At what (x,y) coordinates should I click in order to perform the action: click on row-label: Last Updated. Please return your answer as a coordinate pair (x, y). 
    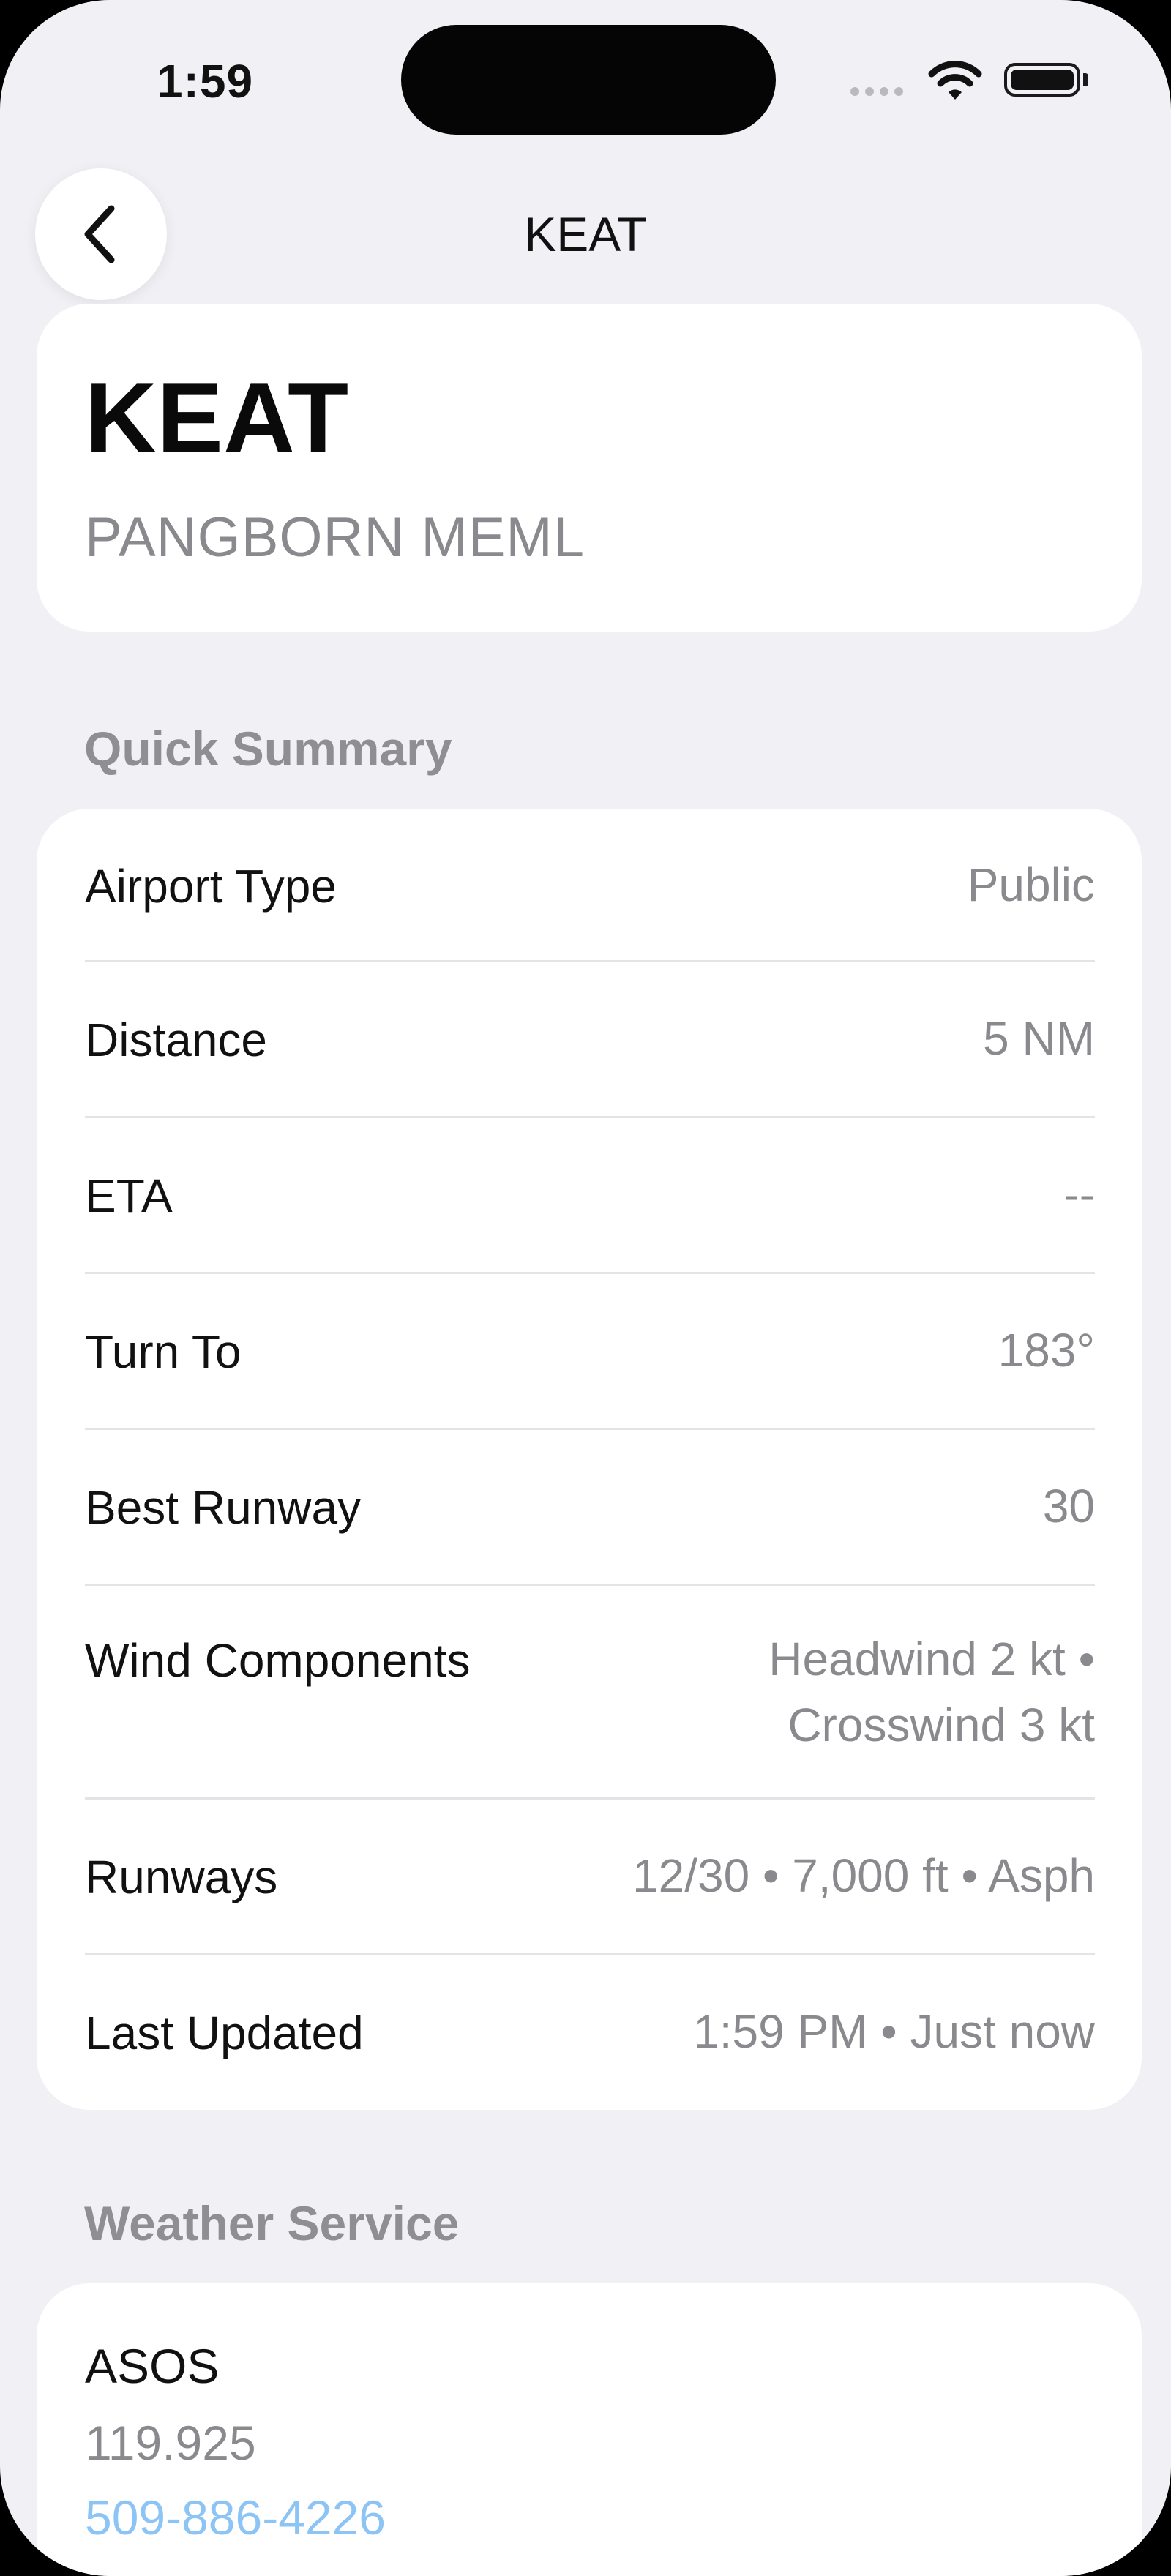
    Looking at the image, I should click on (225, 2033).